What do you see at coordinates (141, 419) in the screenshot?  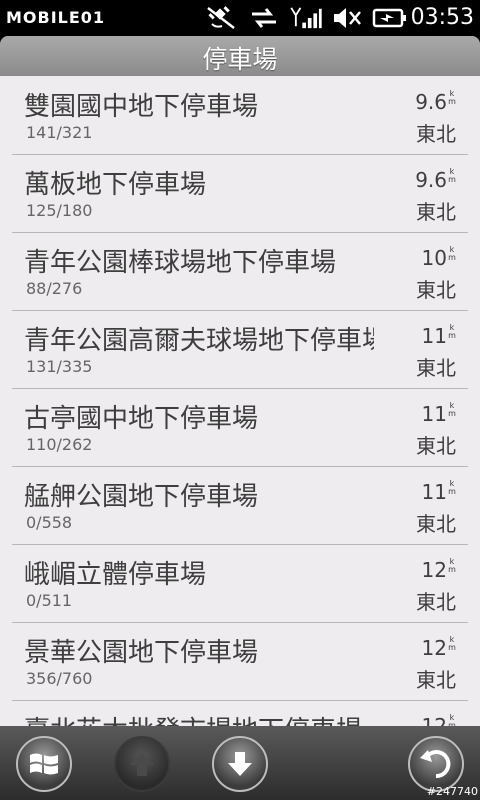 I see `parking-name: 古亭國中地下停車場` at bounding box center [141, 419].